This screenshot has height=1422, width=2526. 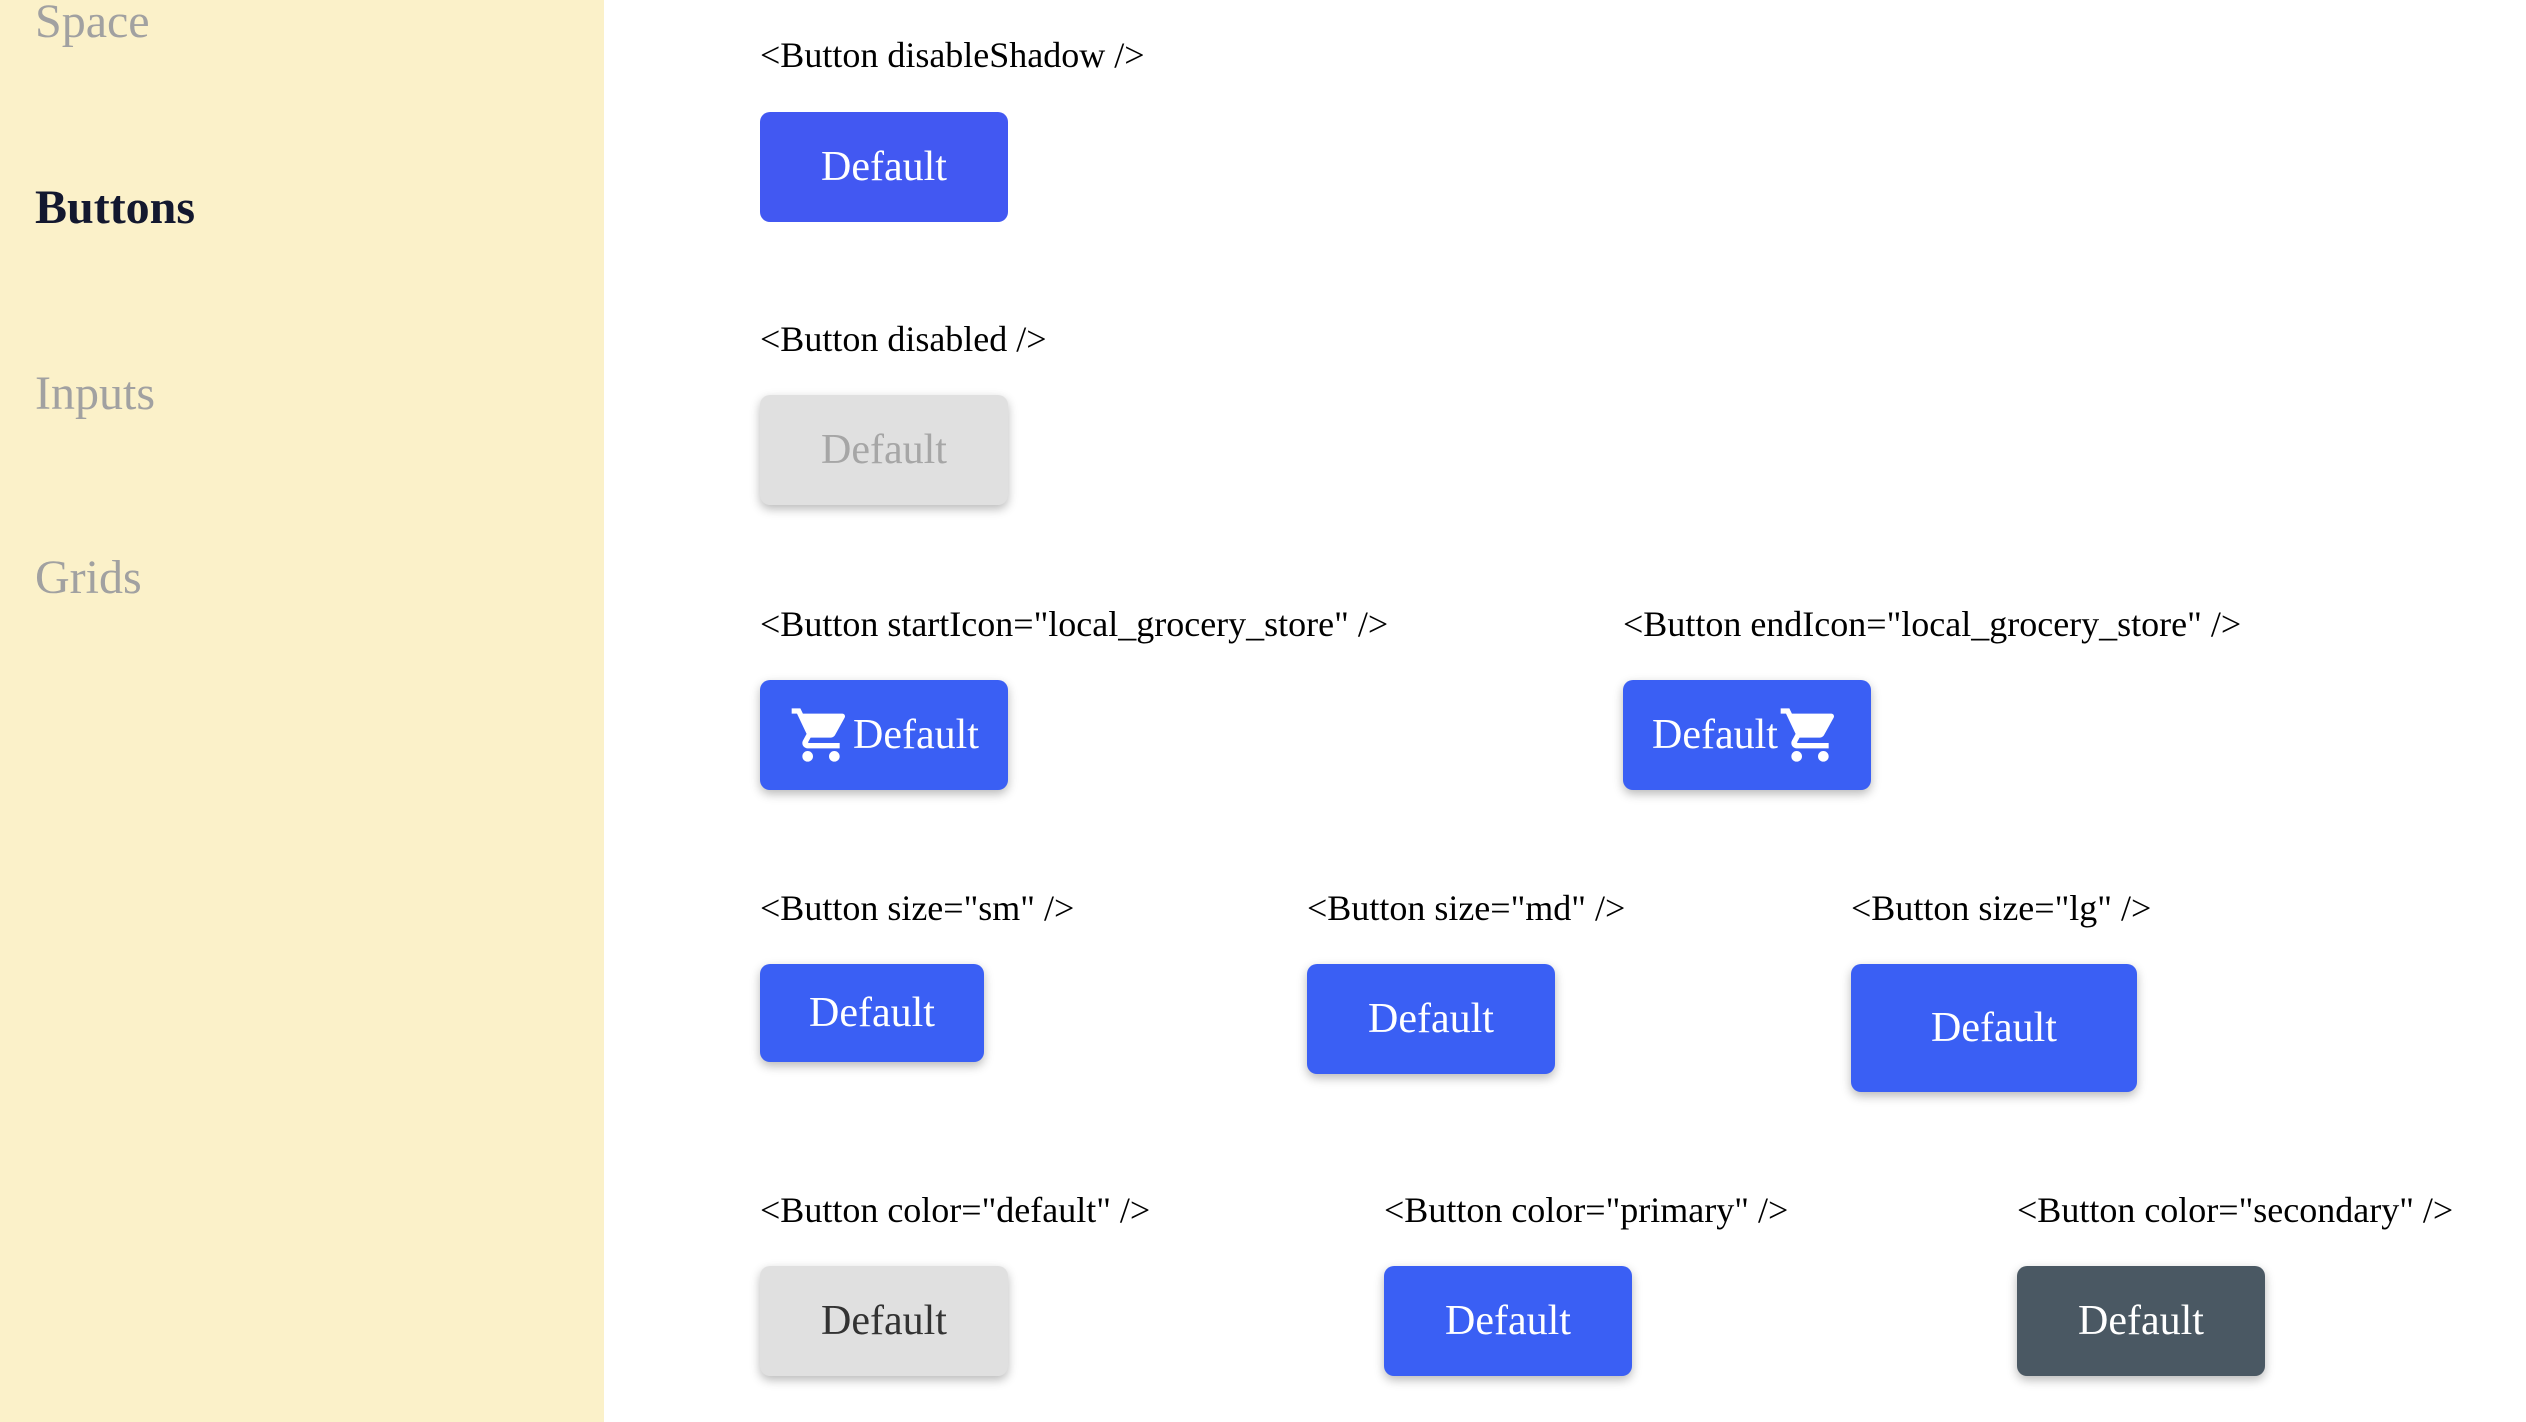 I want to click on disable-shadow-button: Default, so click(x=884, y=167).